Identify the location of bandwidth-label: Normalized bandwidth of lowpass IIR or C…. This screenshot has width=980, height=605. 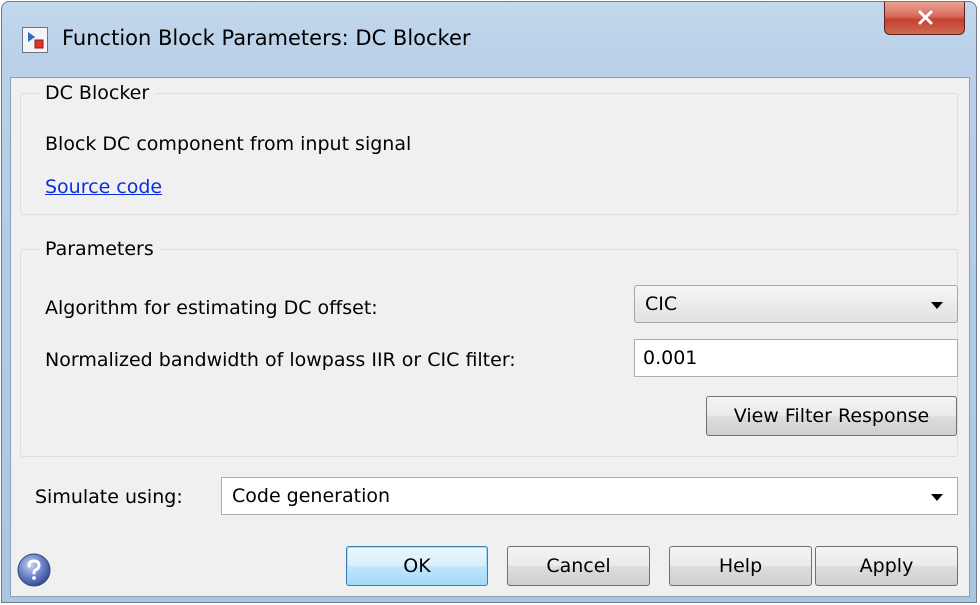
(280, 360).